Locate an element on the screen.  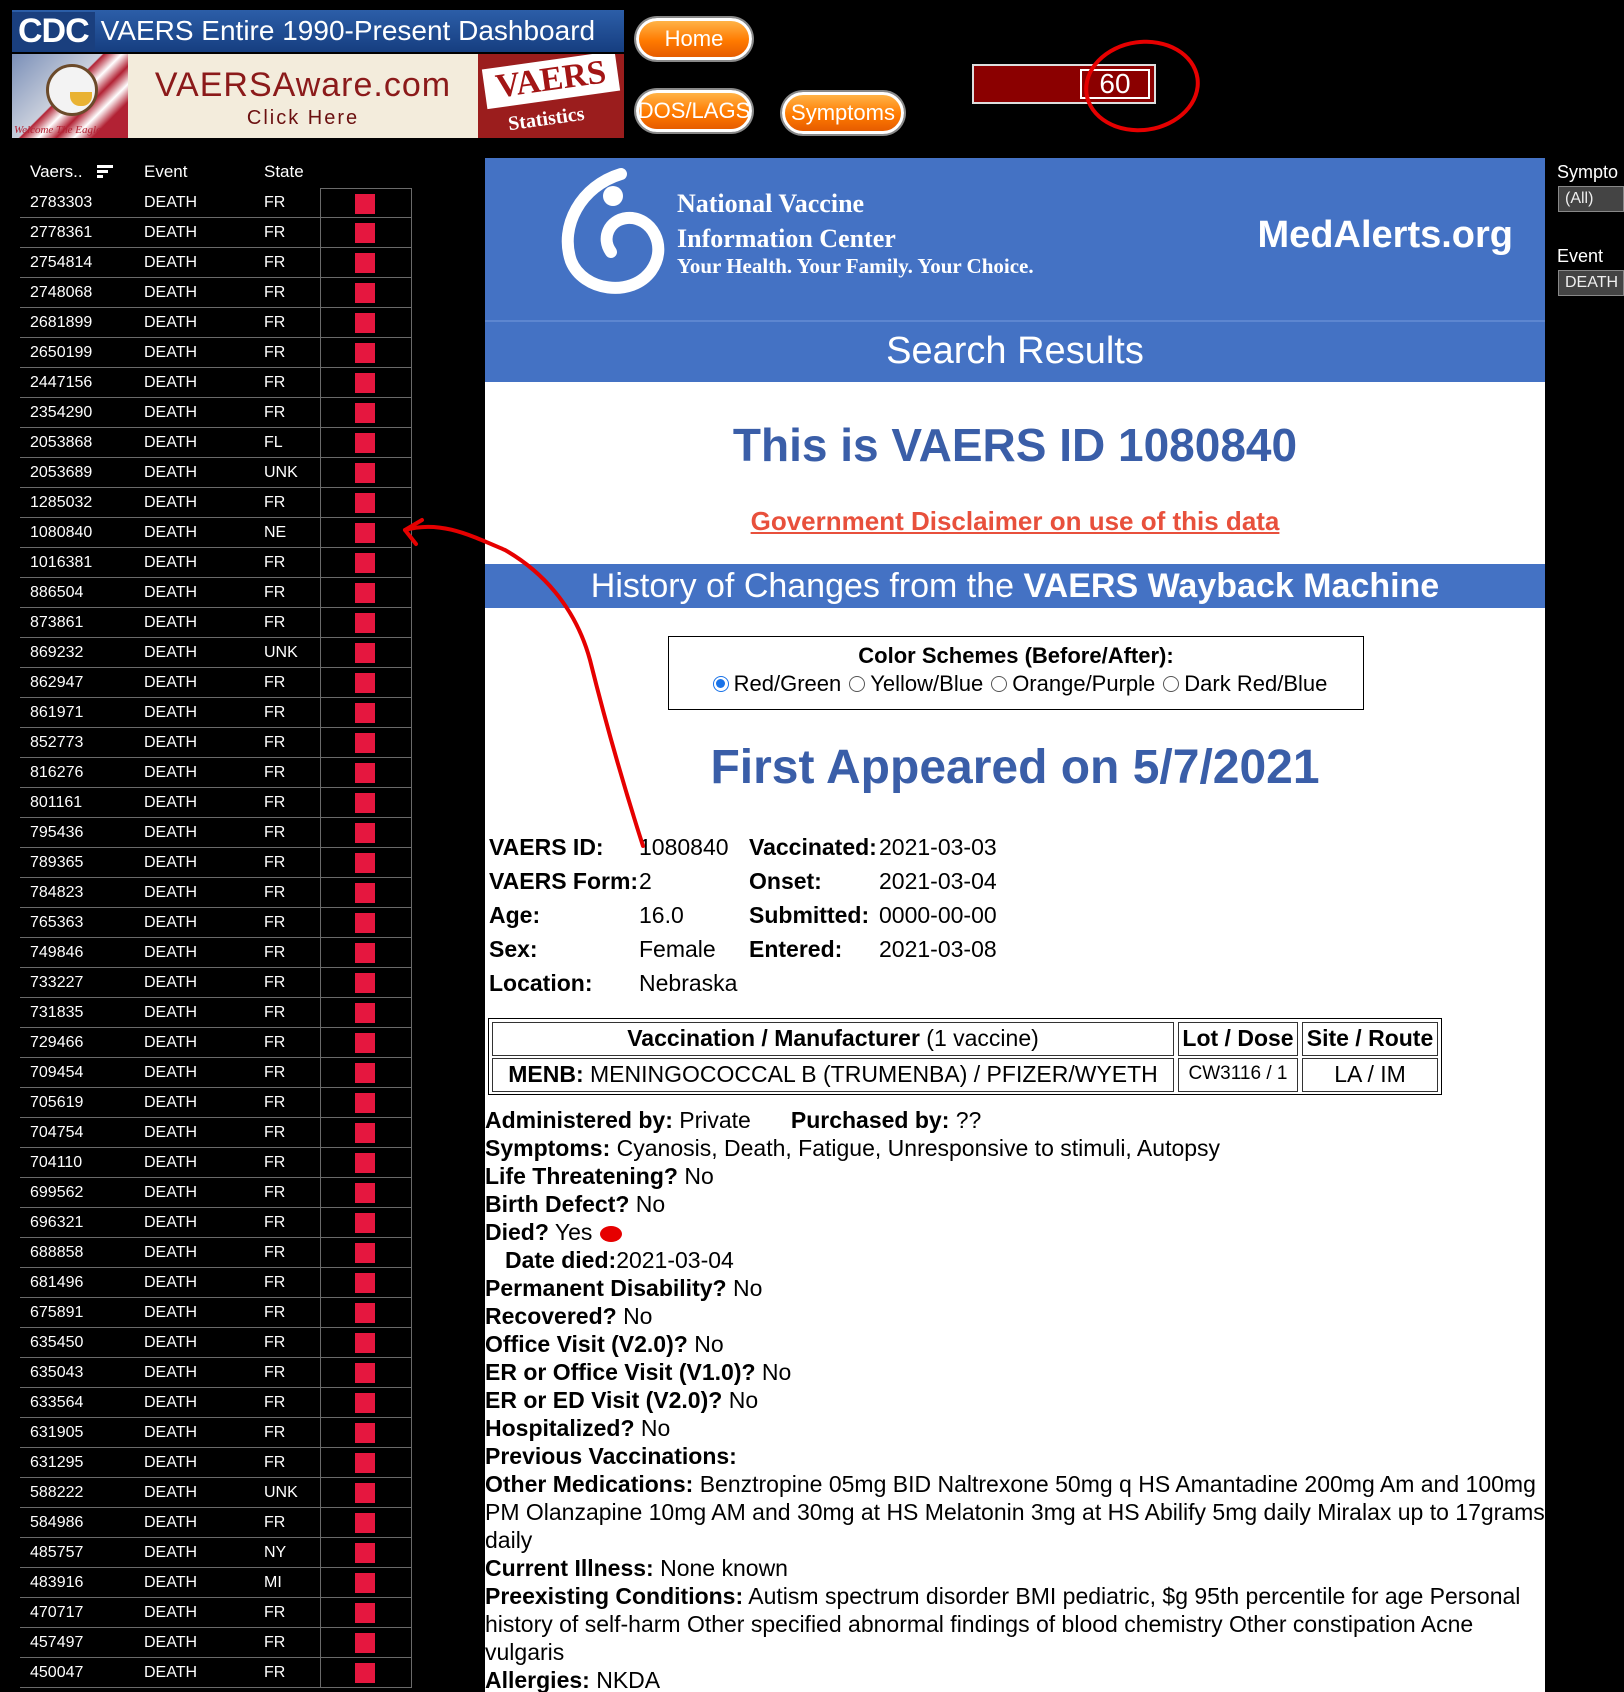
list-row: 2354290 DEATH FR is located at coordinates (216, 413).